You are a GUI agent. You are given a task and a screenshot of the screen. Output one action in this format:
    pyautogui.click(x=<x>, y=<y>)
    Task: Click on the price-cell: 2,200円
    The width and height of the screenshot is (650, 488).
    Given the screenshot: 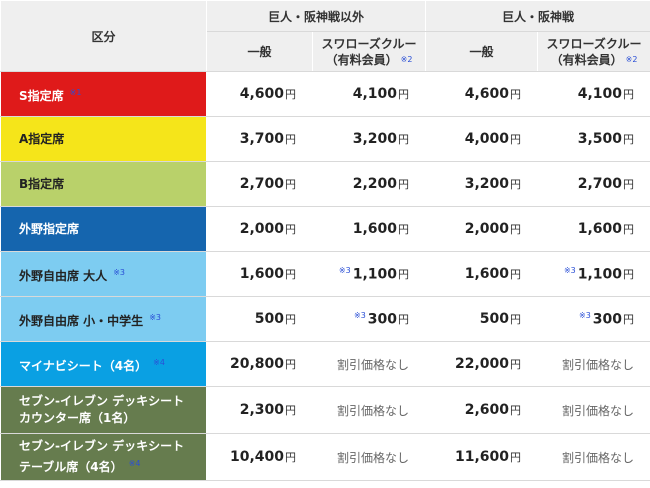 What is the action you would take?
    pyautogui.click(x=369, y=184)
    